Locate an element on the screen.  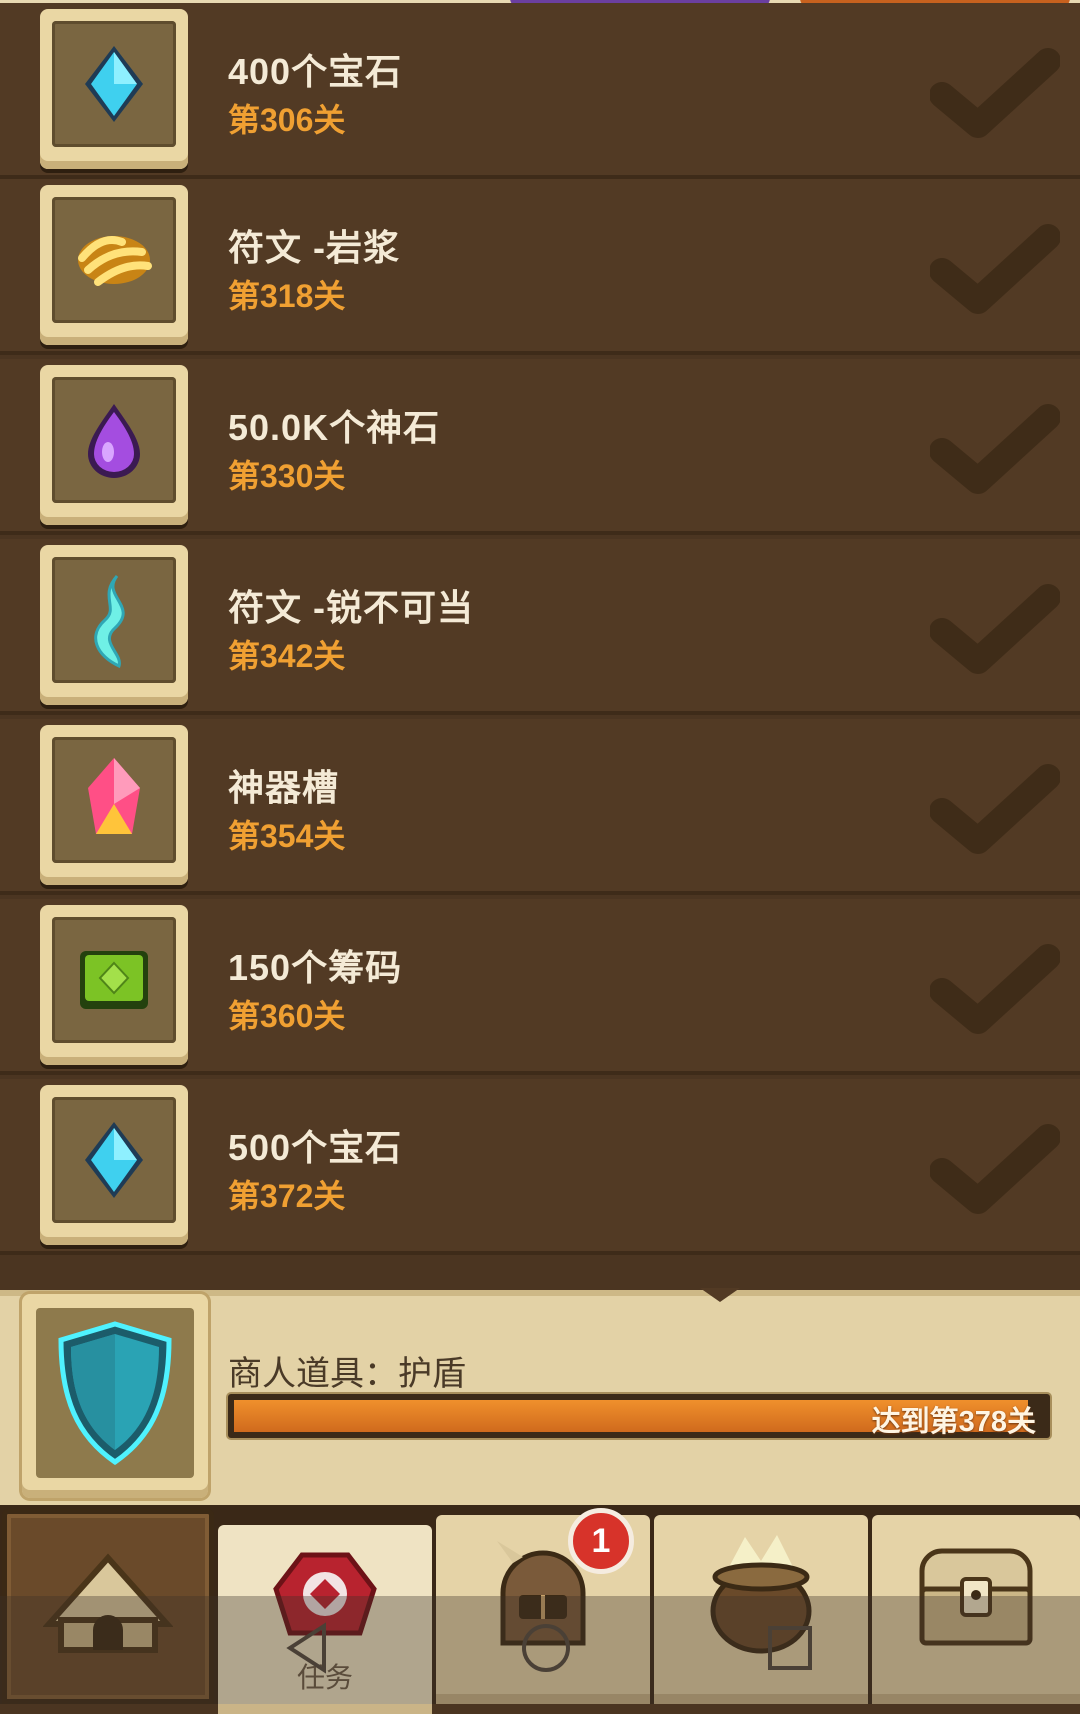
reward-row: 500个宝石 第372关 is located at coordinates (540, 1167).